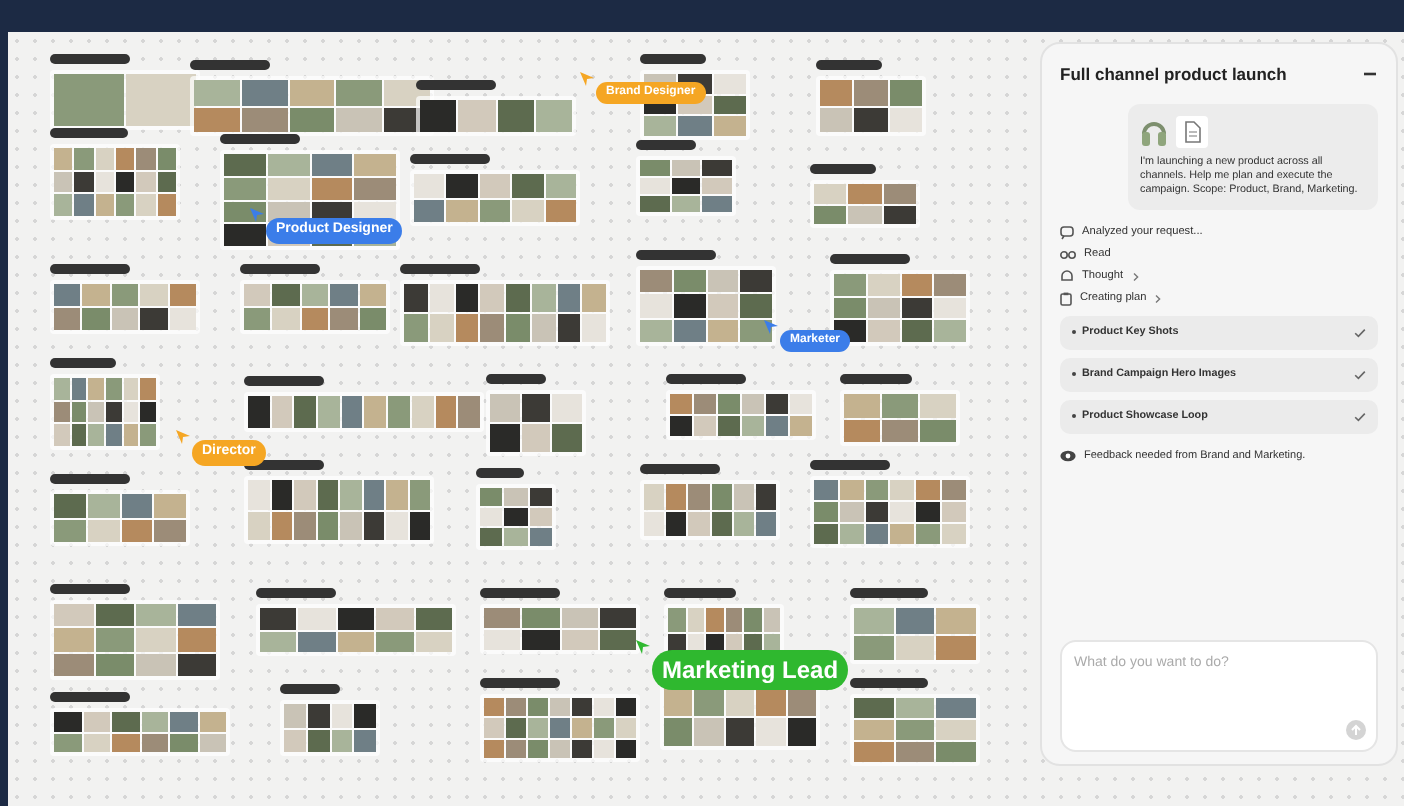  I want to click on clipboard-icon, so click(1066, 298).